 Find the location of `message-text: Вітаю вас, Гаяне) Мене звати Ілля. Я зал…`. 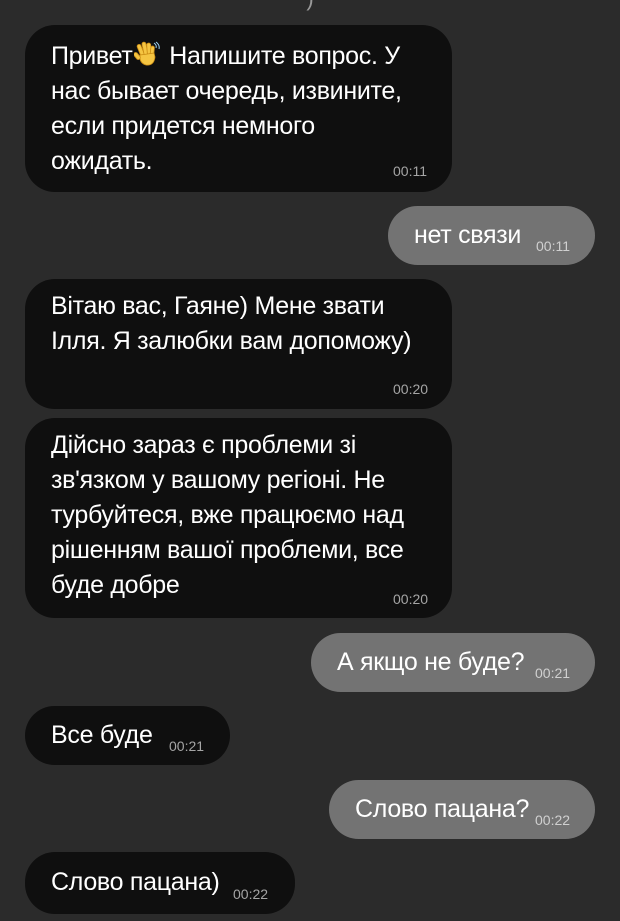

message-text: Вітаю вас, Гаяне) Мене звати Ілля. Я зал… is located at coordinates (231, 323).